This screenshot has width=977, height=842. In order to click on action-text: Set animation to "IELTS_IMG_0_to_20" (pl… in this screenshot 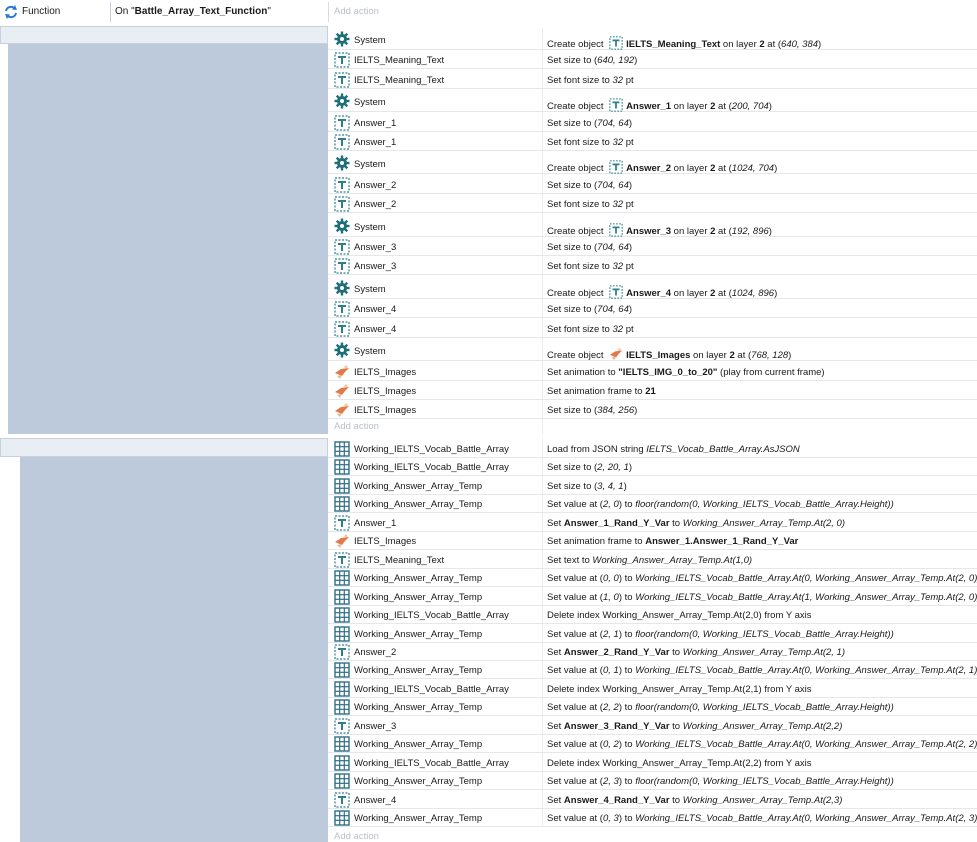, I will do `click(686, 372)`.